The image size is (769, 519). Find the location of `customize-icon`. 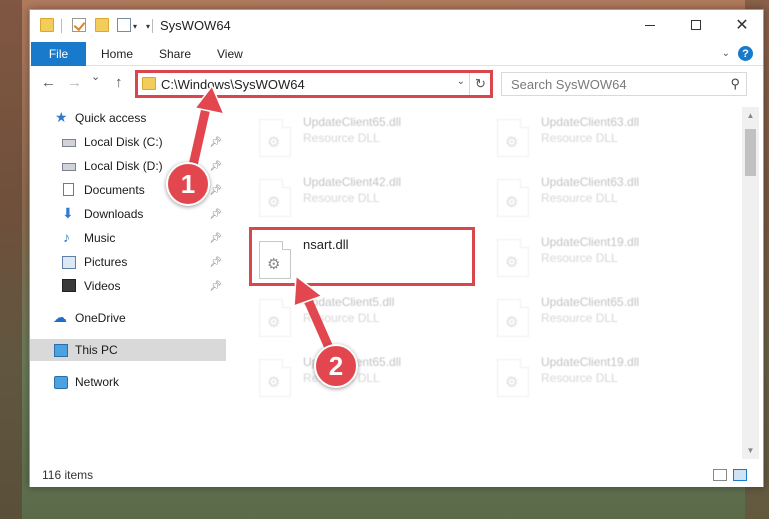

customize-icon is located at coordinates (124, 25).